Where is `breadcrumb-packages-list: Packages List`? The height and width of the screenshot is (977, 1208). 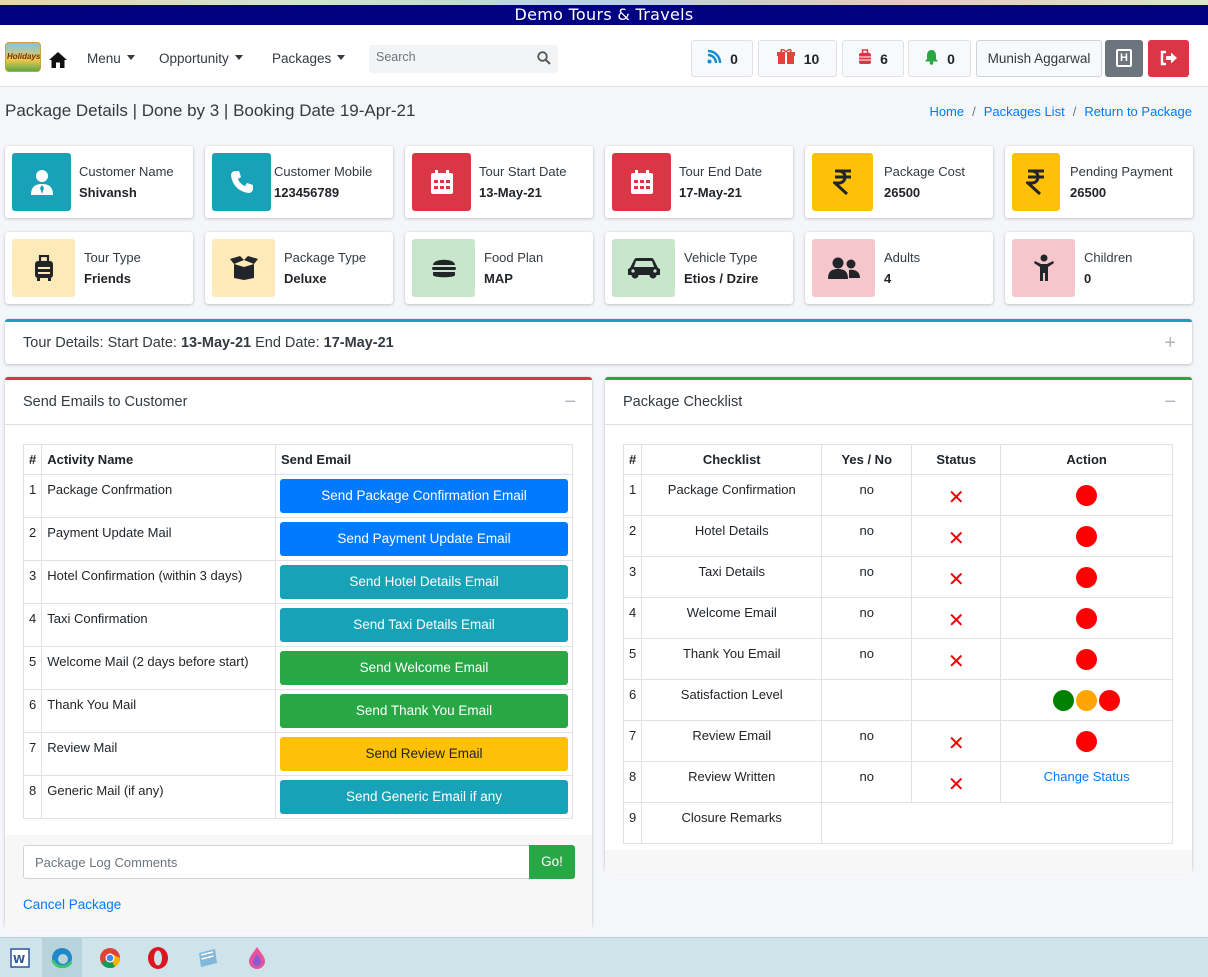
breadcrumb-packages-list: Packages List is located at coordinates (1024, 111).